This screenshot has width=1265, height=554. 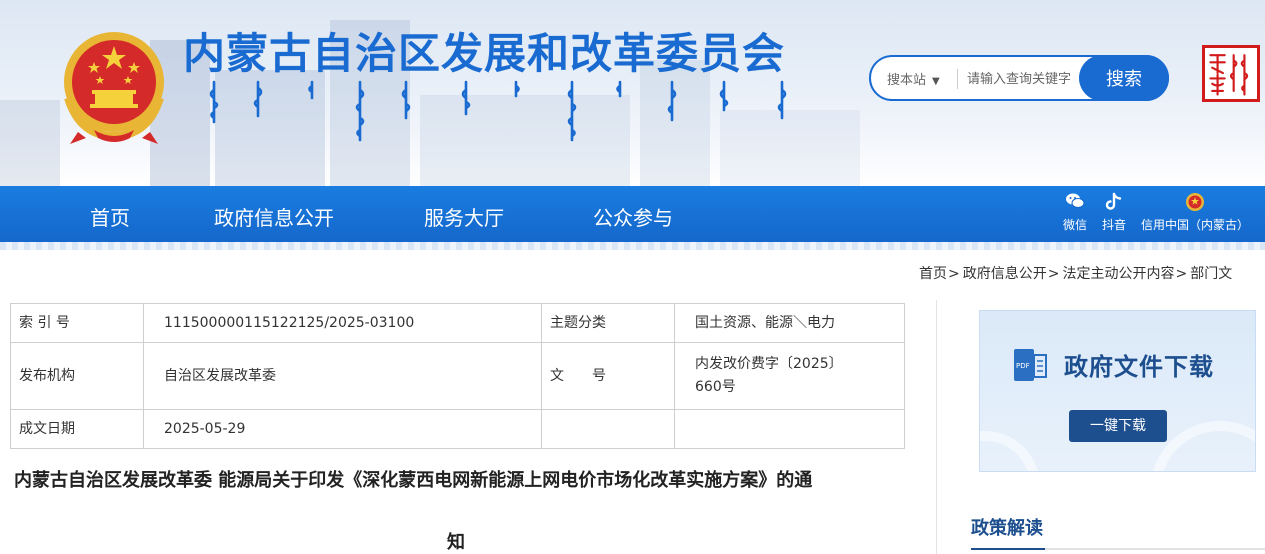 I want to click on download-panel-title: 政府文件下载, so click(x=1139, y=366).